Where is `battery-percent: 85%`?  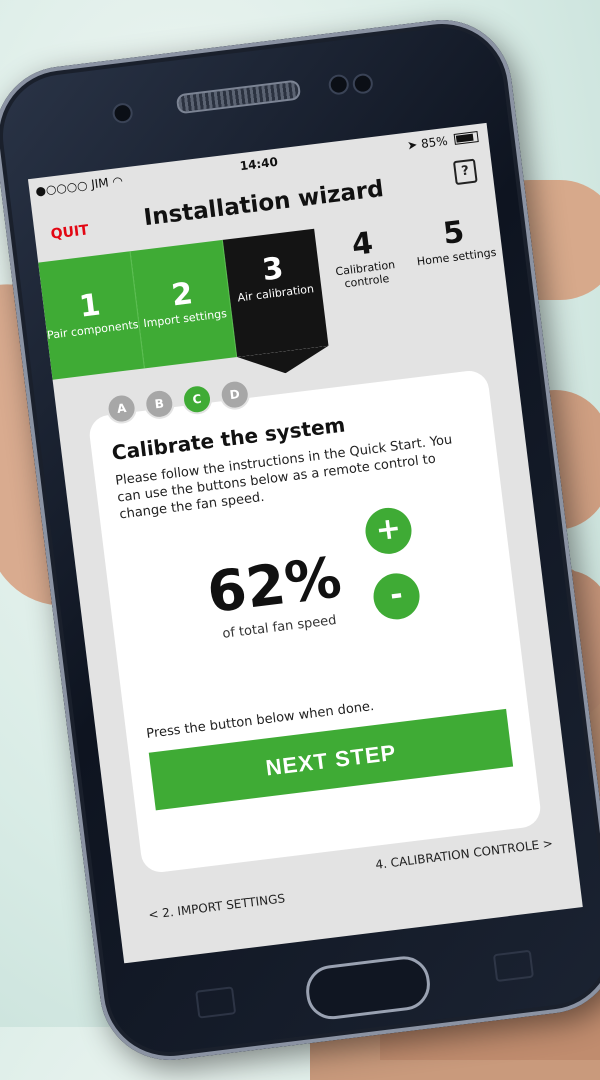
battery-percent: 85% is located at coordinates (434, 142).